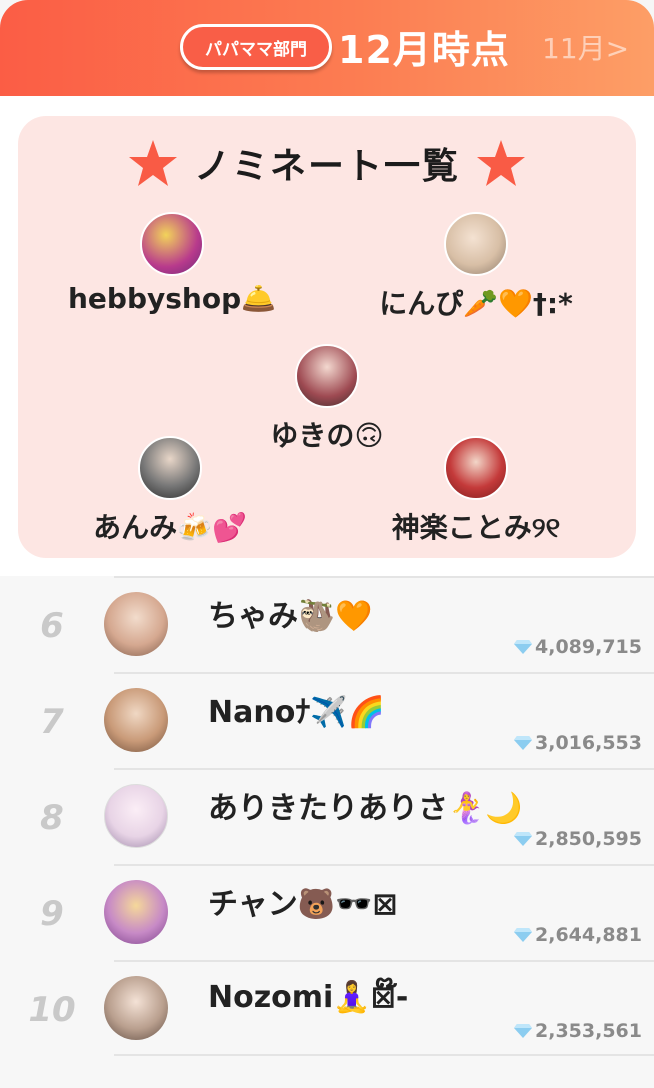 This screenshot has height=1088, width=654. I want to click on department-badge: パパママ部門, so click(256, 47).